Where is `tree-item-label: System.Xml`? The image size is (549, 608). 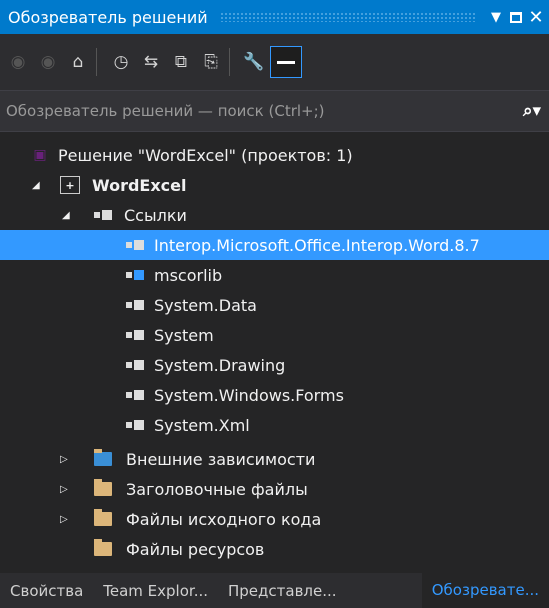 tree-item-label: System.Xml is located at coordinates (202, 425).